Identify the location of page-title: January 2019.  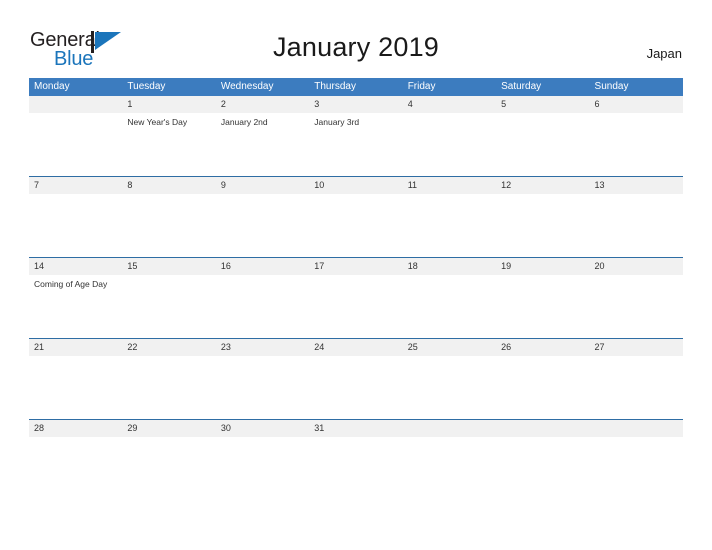
(356, 47).